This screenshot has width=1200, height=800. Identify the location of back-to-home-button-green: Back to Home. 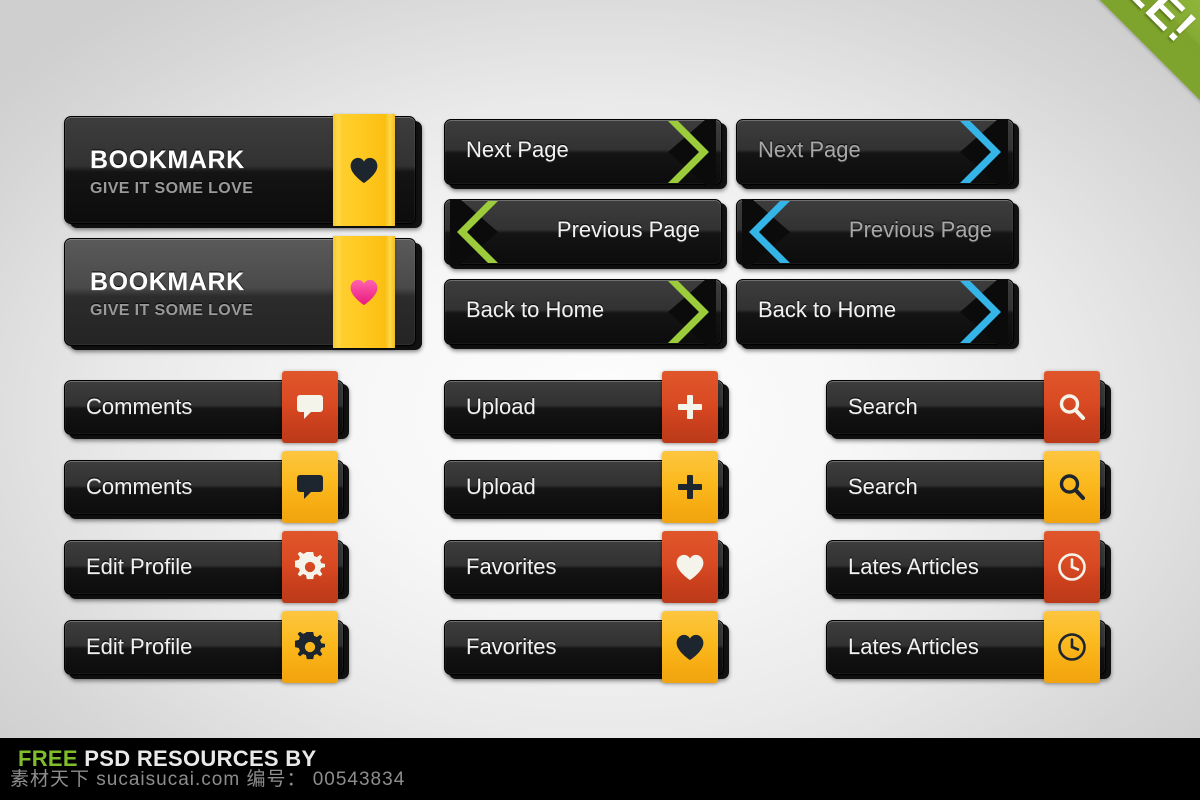
(585, 314).